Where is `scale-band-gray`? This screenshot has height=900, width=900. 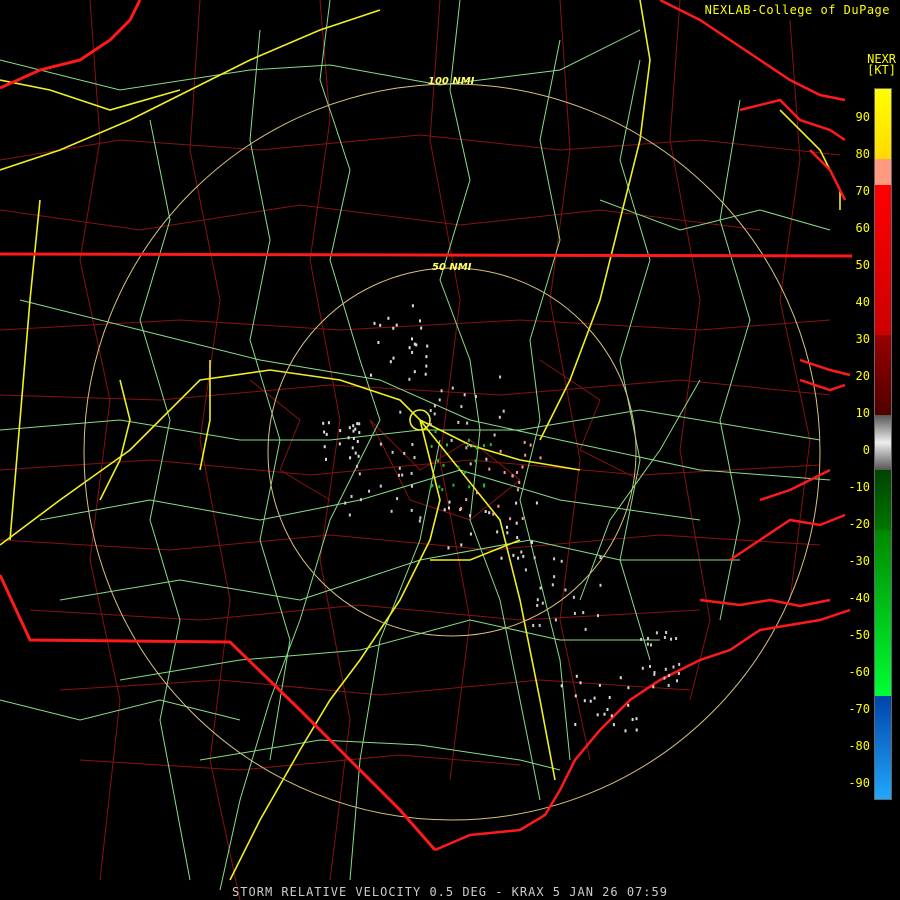 scale-band-gray is located at coordinates (883, 442).